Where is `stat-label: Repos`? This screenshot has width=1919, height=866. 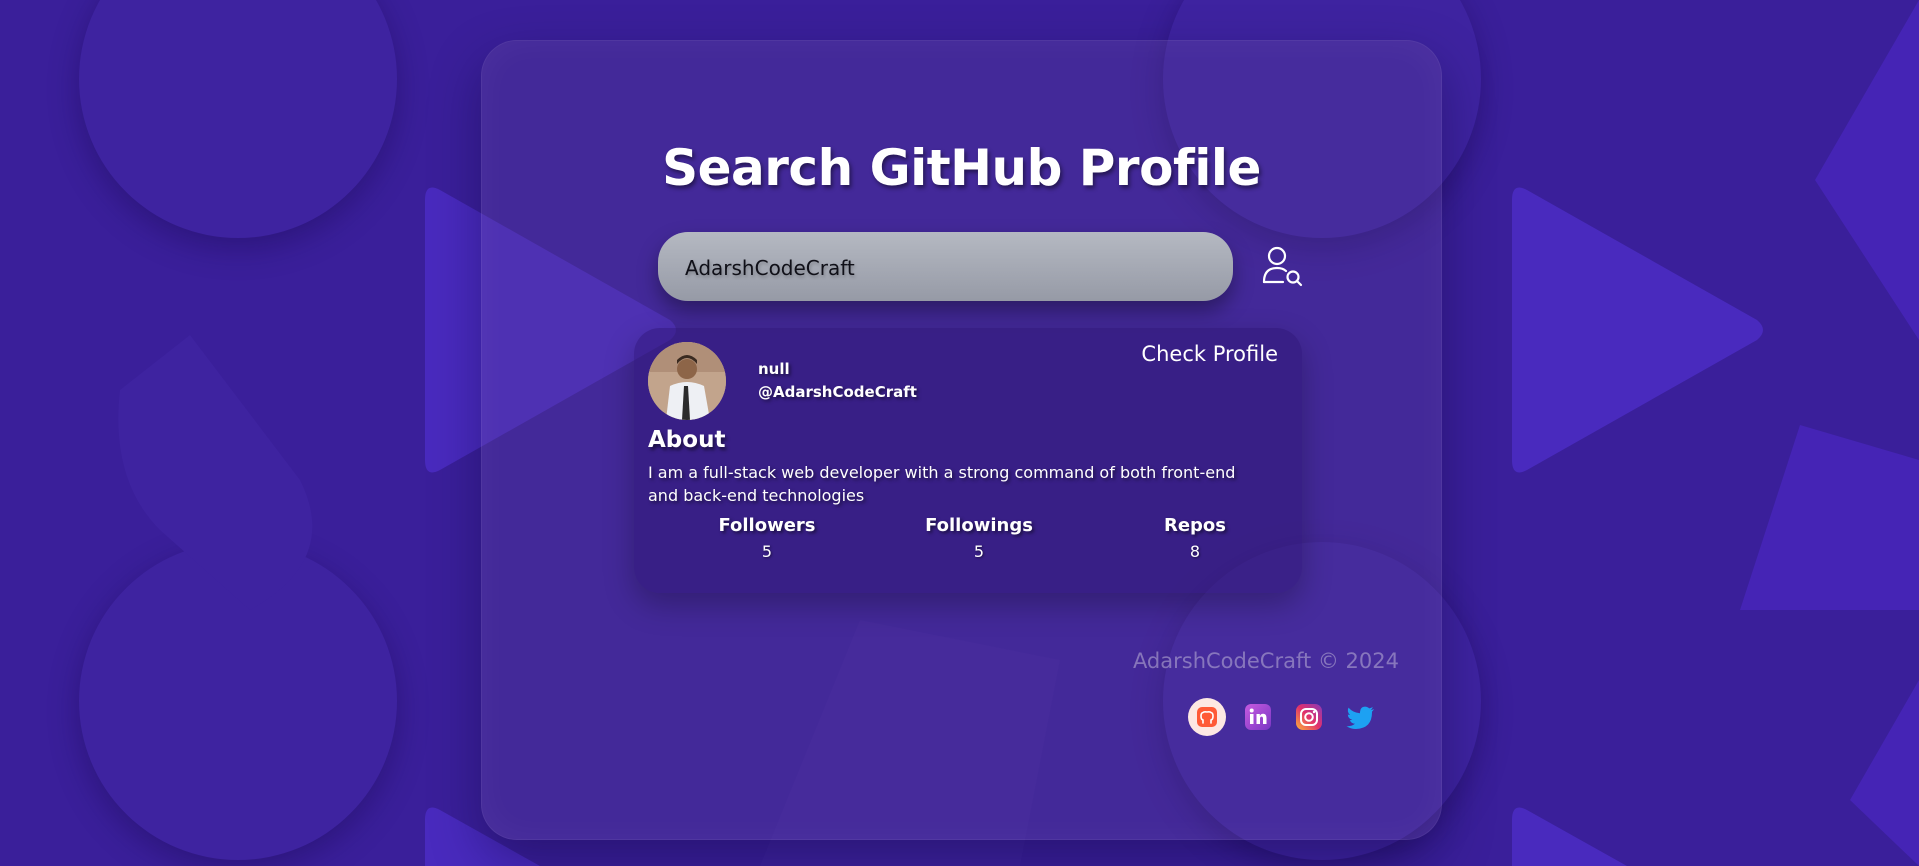
stat-label: Repos is located at coordinates (1195, 525).